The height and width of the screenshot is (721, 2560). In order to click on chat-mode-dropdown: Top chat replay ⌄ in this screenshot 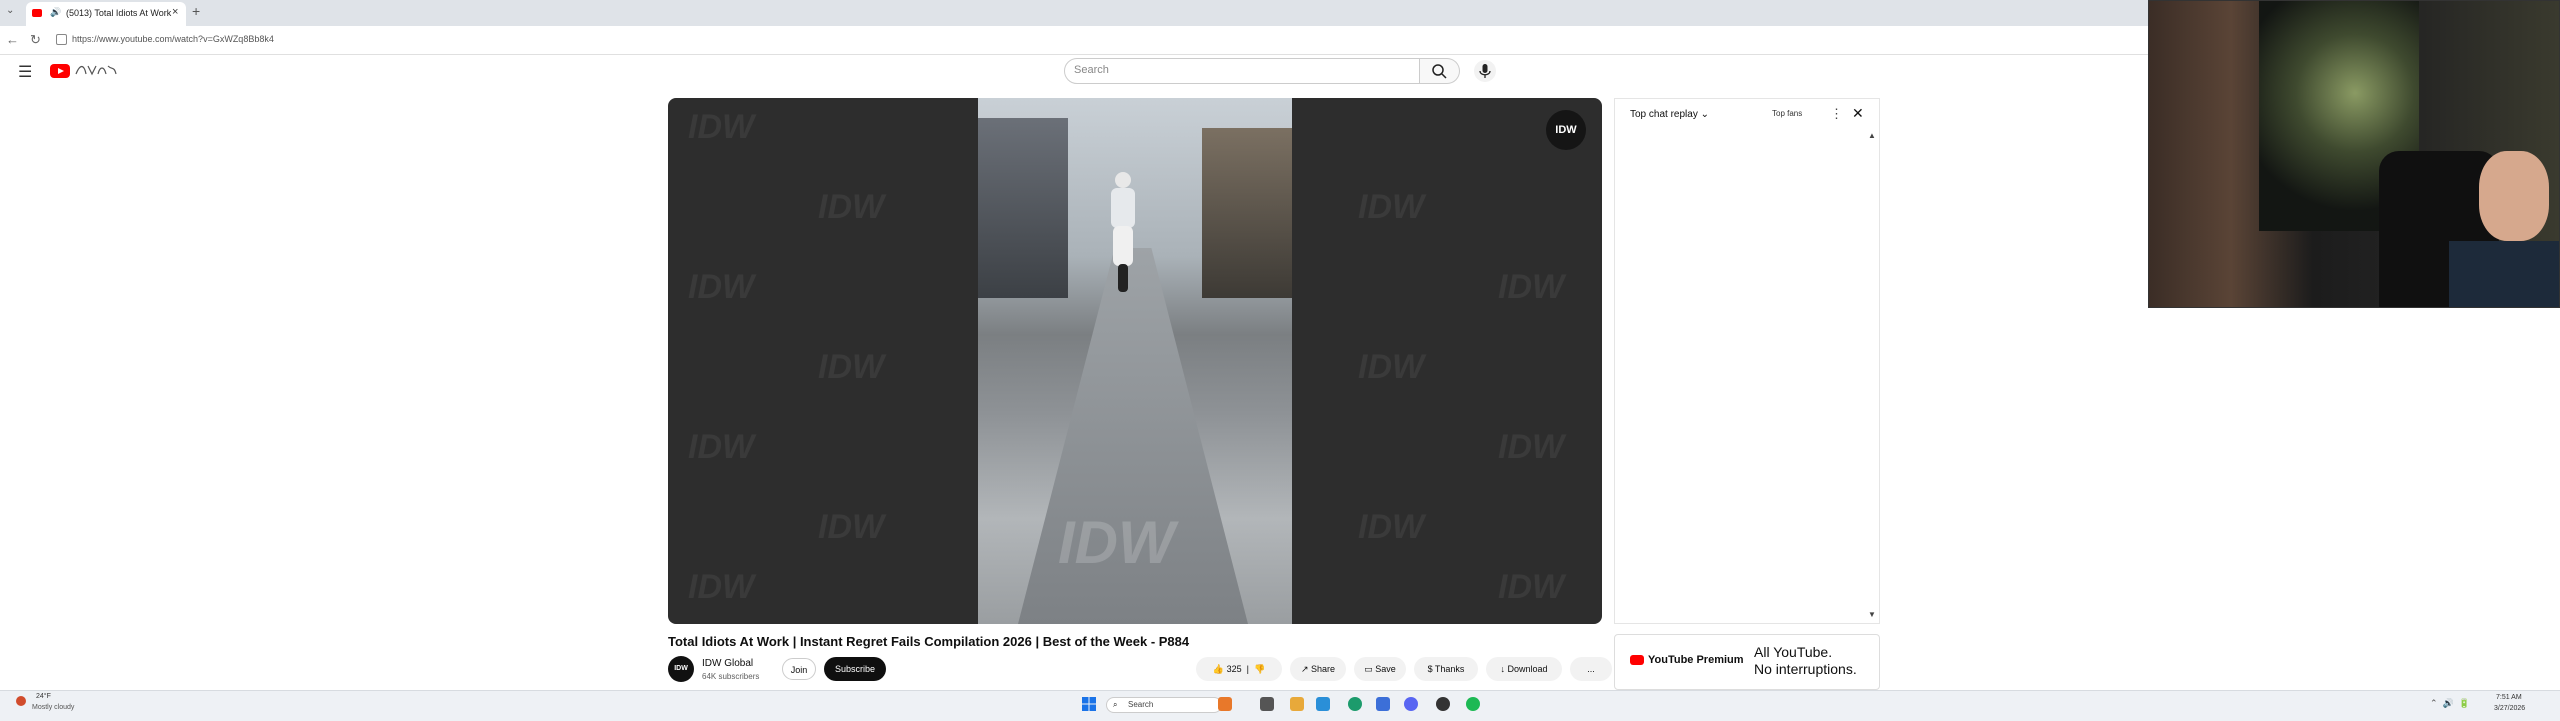, I will do `click(1669, 114)`.